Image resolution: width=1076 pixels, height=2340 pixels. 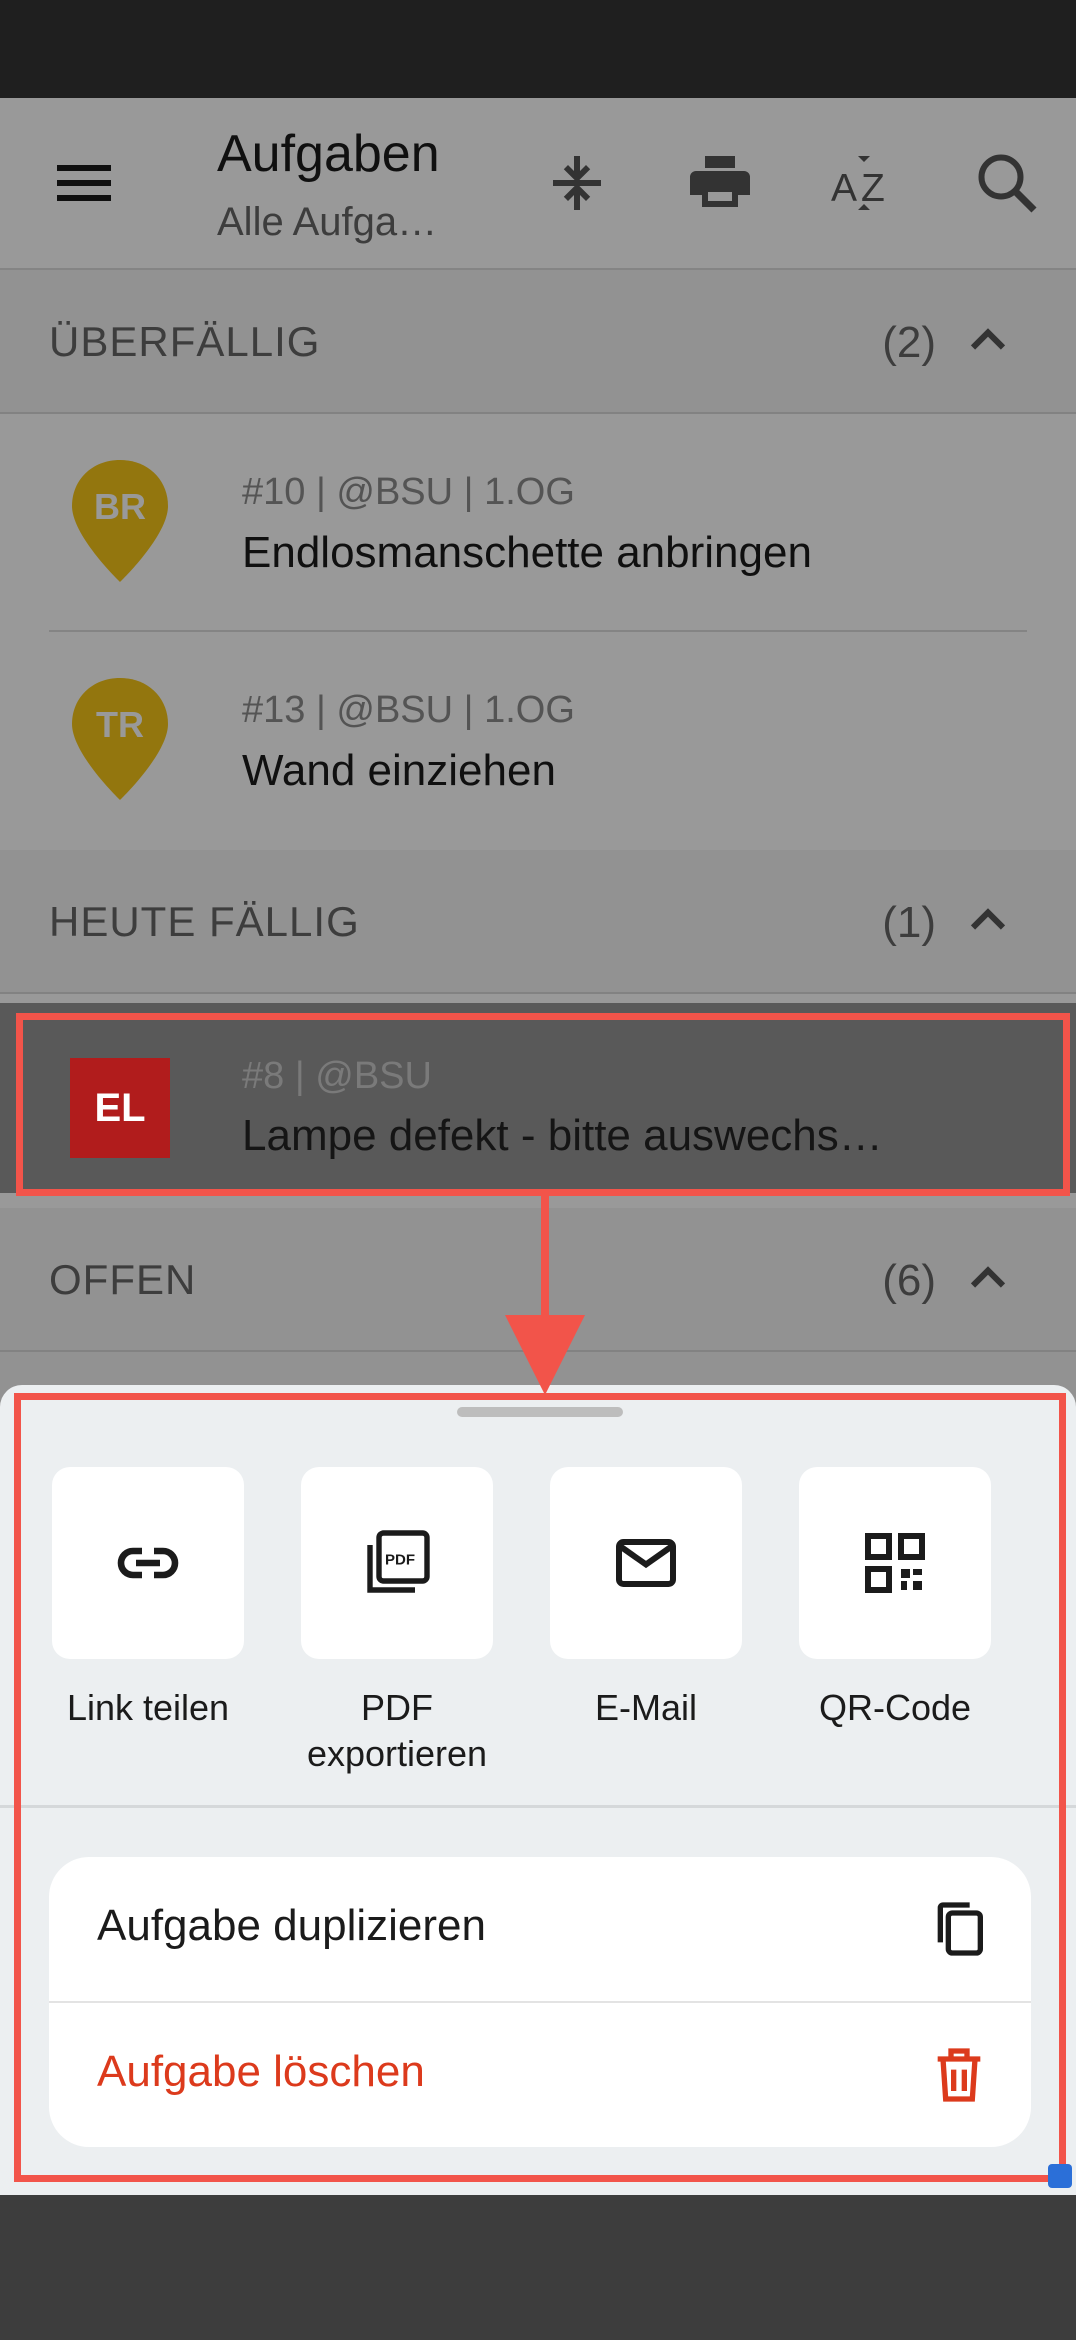 I want to click on highlight-frame-task, so click(x=543, y=1104).